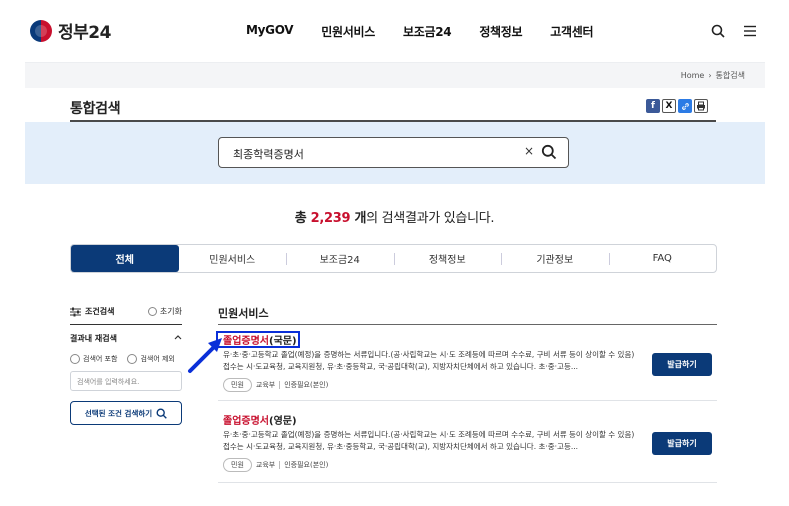 The image size is (789, 506). I want to click on clear-icon: ×, so click(529, 151).